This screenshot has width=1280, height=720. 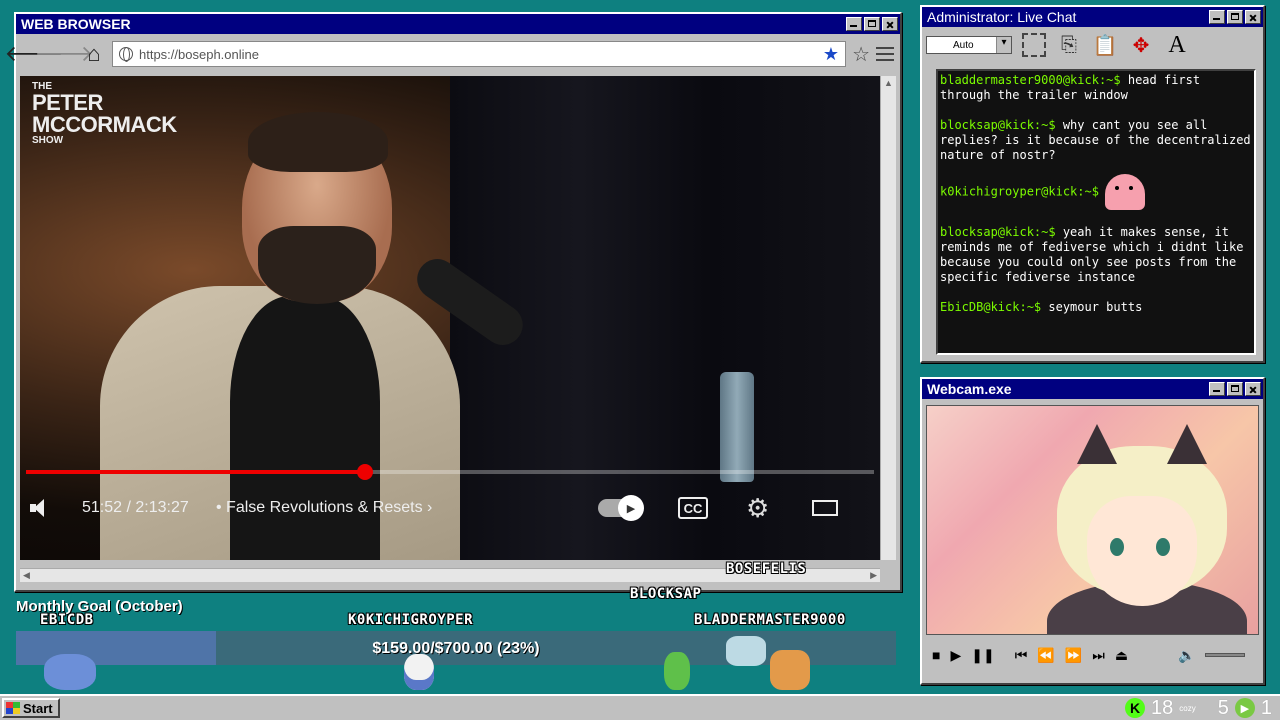 What do you see at coordinates (693, 508) in the screenshot?
I see `captions-button: CC` at bounding box center [693, 508].